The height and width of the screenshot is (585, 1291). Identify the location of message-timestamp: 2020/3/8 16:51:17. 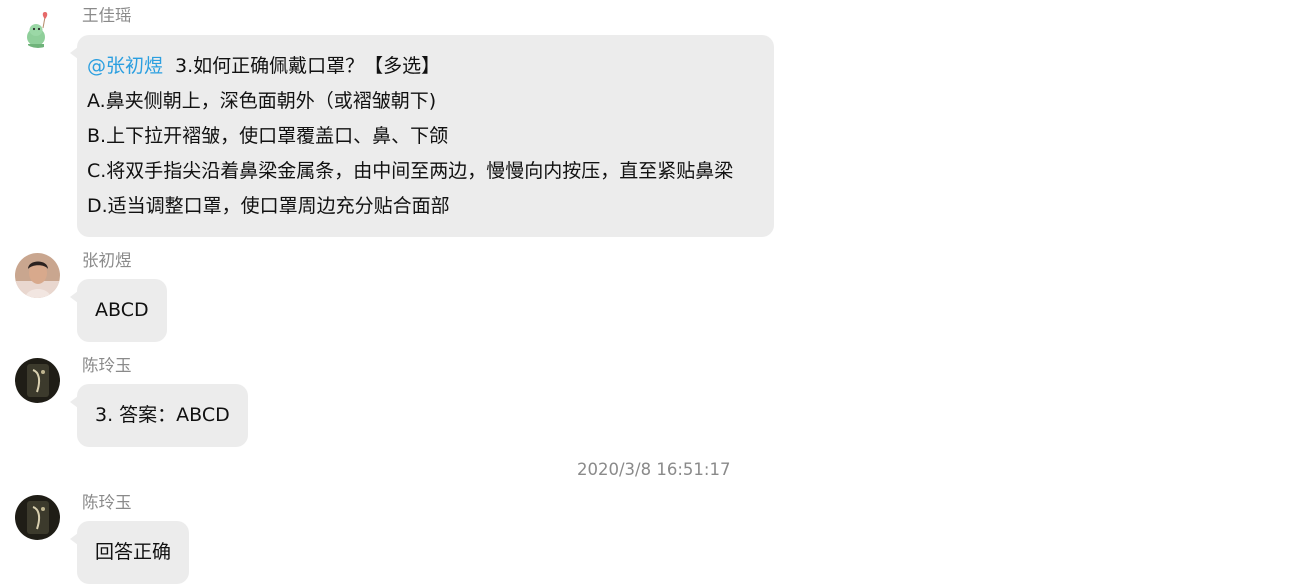
(654, 469).